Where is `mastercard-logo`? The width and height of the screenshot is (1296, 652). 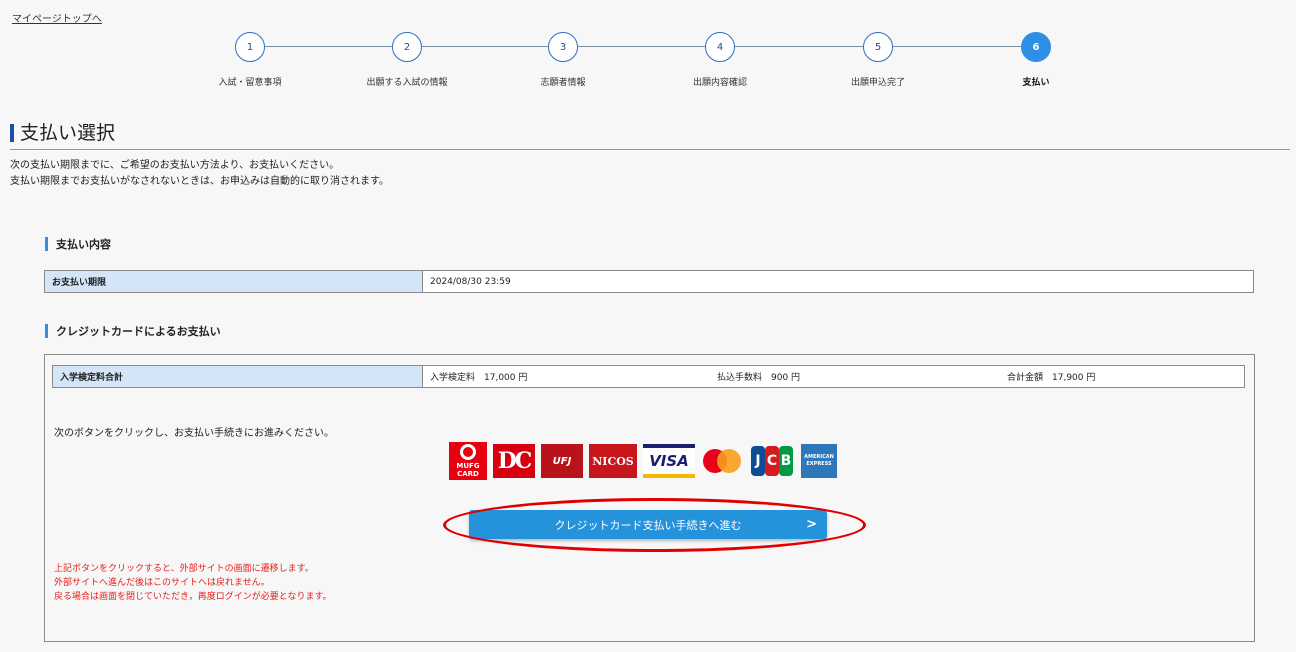 mastercard-logo is located at coordinates (722, 461).